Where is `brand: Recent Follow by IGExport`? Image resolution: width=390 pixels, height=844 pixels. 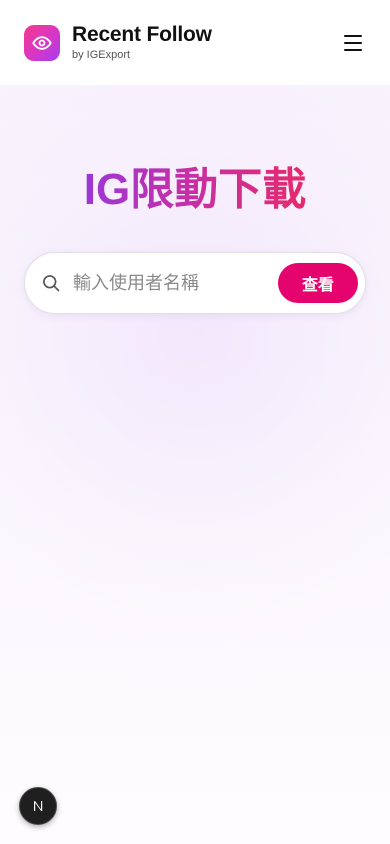
brand: Recent Follow by IGExport is located at coordinates (142, 42).